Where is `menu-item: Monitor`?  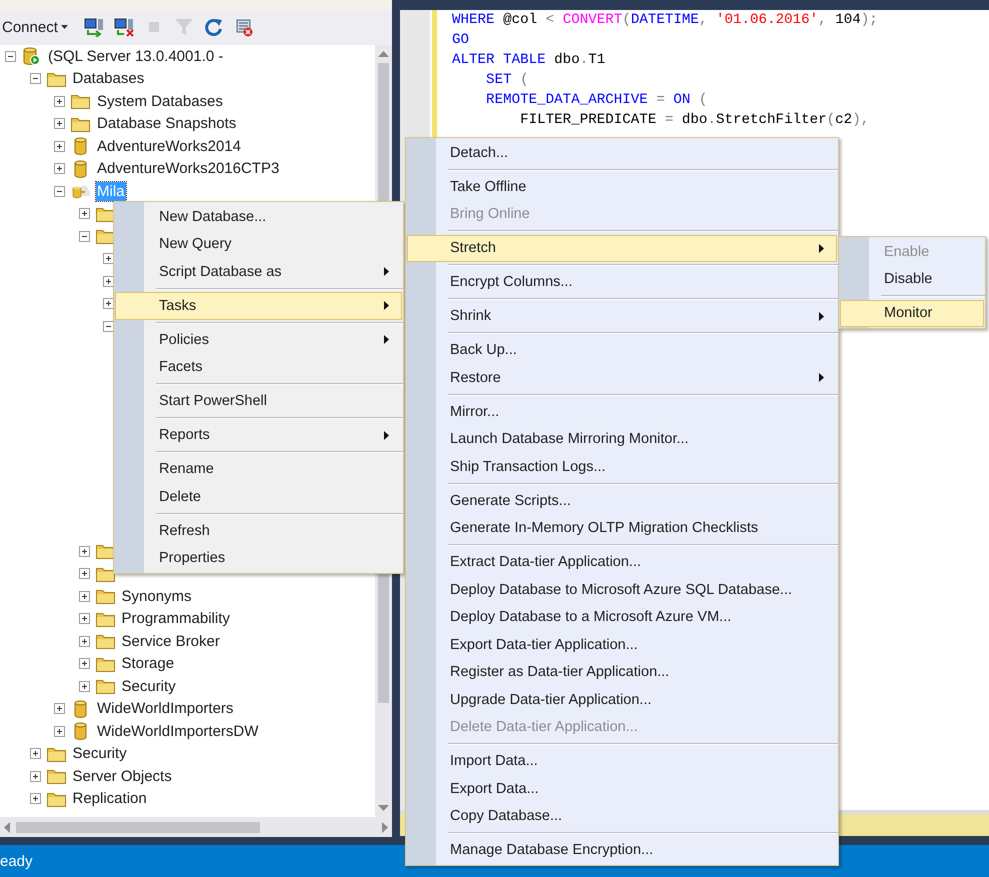 menu-item: Monitor is located at coordinates (912, 313).